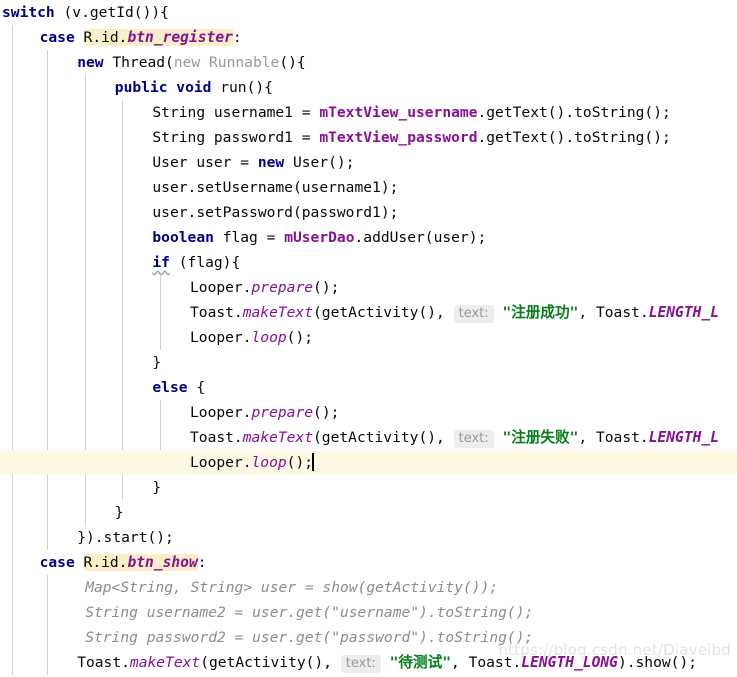  Describe the element at coordinates (368, 537) in the screenshot. I see `code-line: }).start();` at that location.